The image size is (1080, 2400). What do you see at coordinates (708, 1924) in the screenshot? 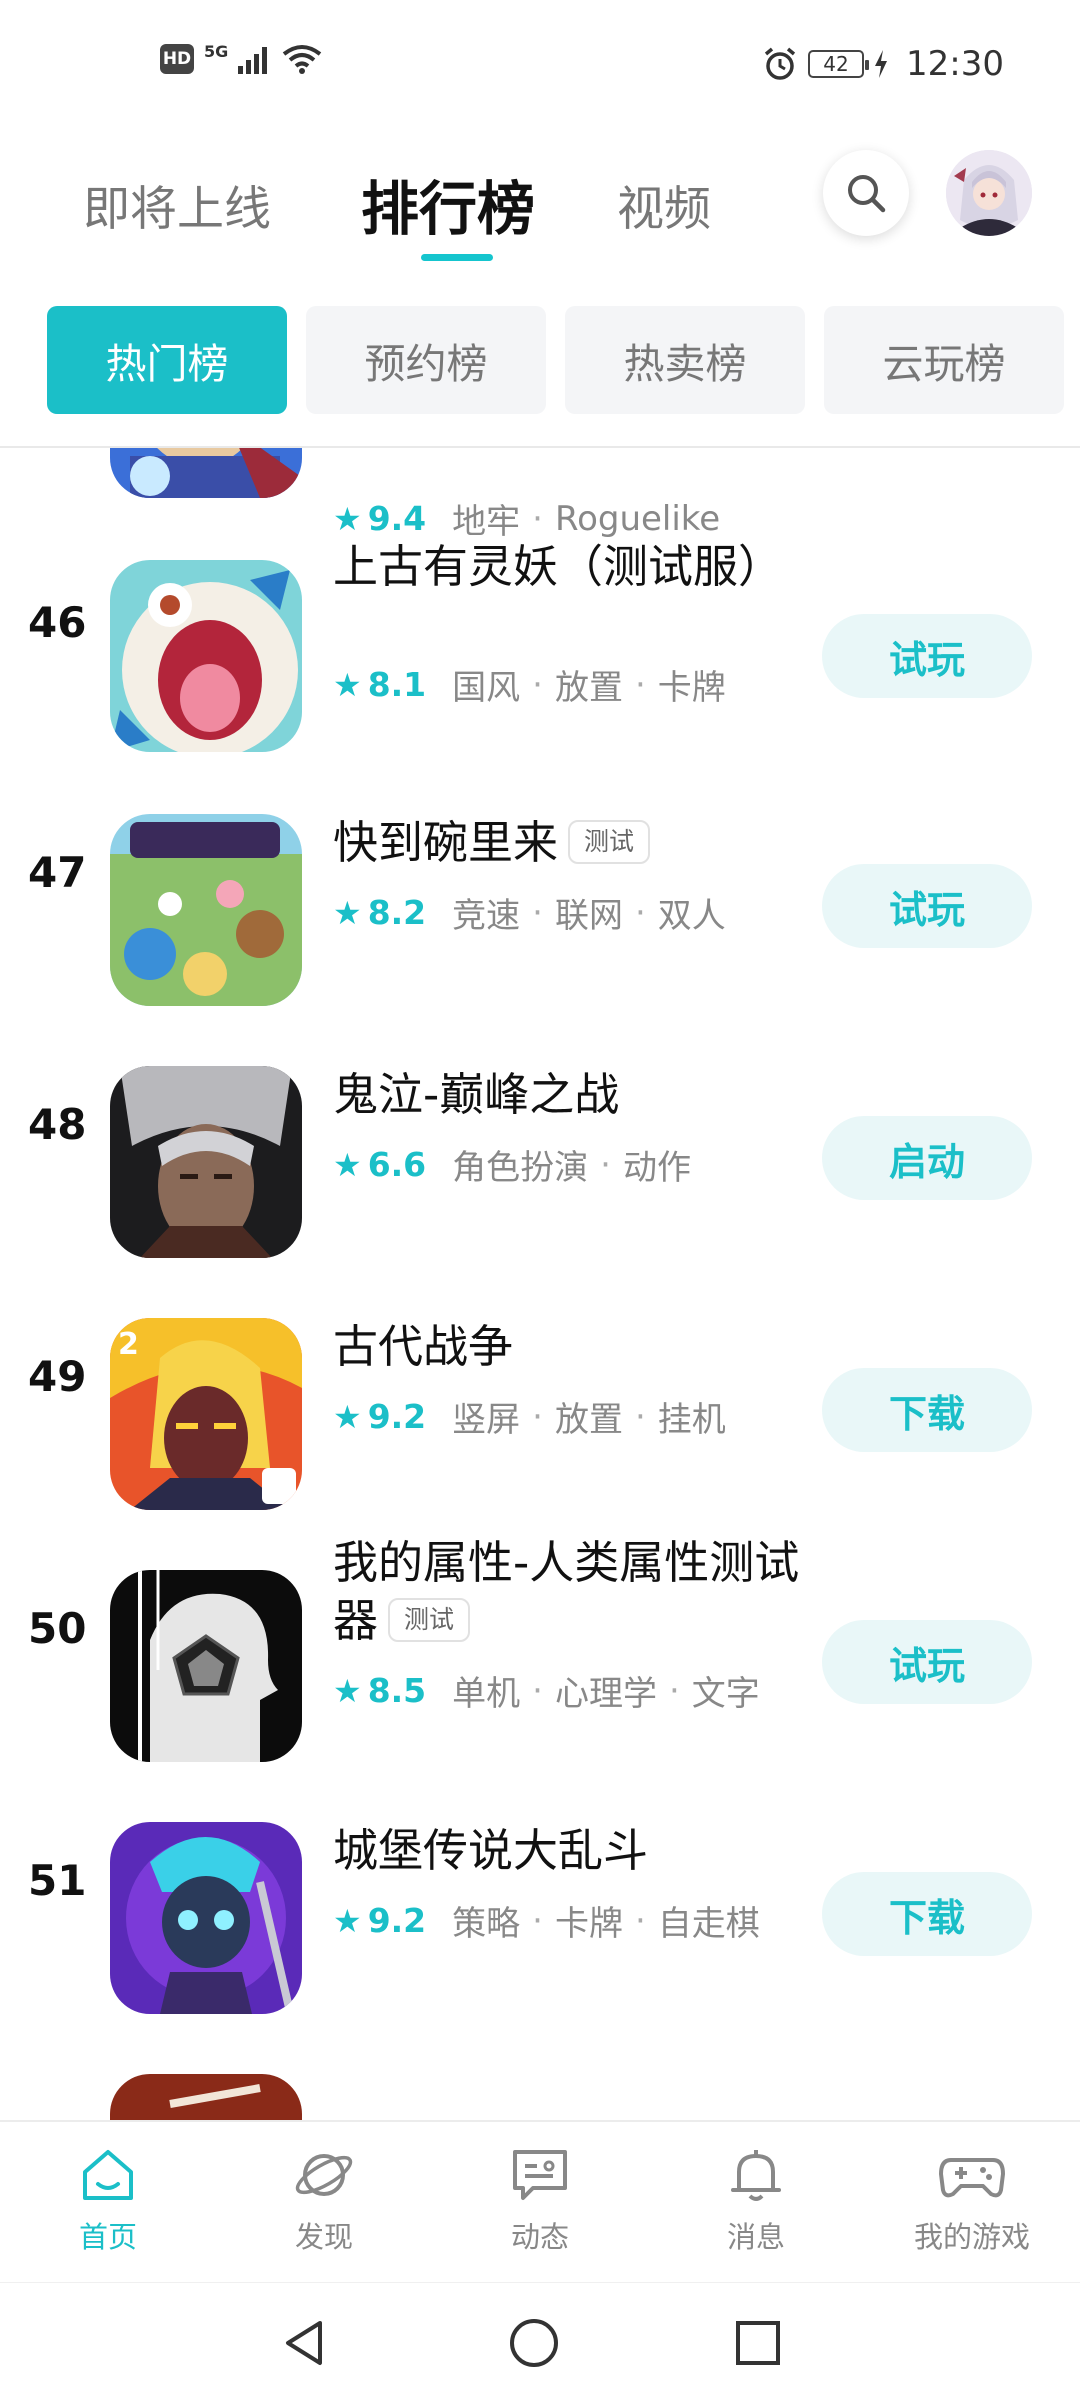
I see `app-tag: 自走棋` at bounding box center [708, 1924].